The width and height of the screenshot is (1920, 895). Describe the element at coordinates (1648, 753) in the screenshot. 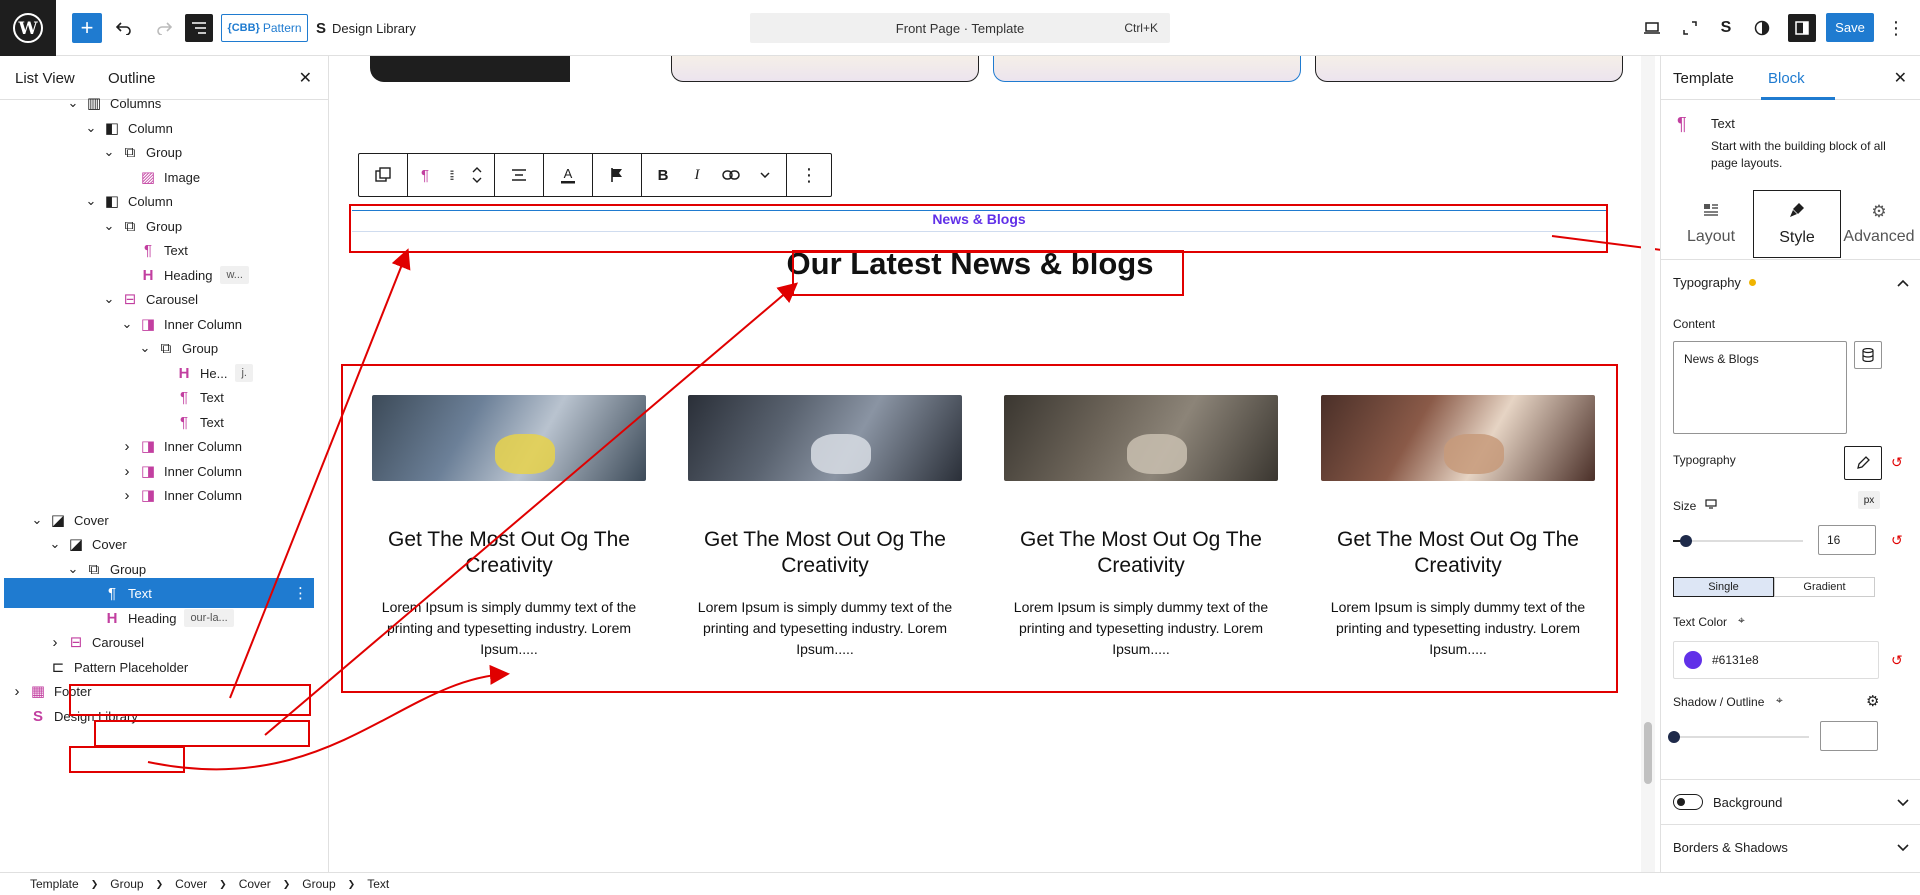

I see `canvas-scroll-thumb` at that location.